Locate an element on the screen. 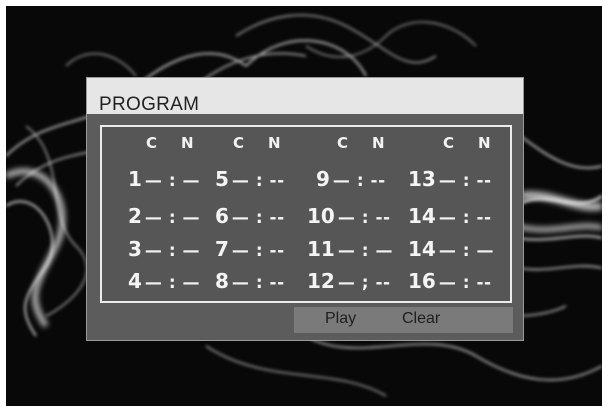 The height and width of the screenshot is (412, 606). program-slot: 4— : — is located at coordinates (164, 281).